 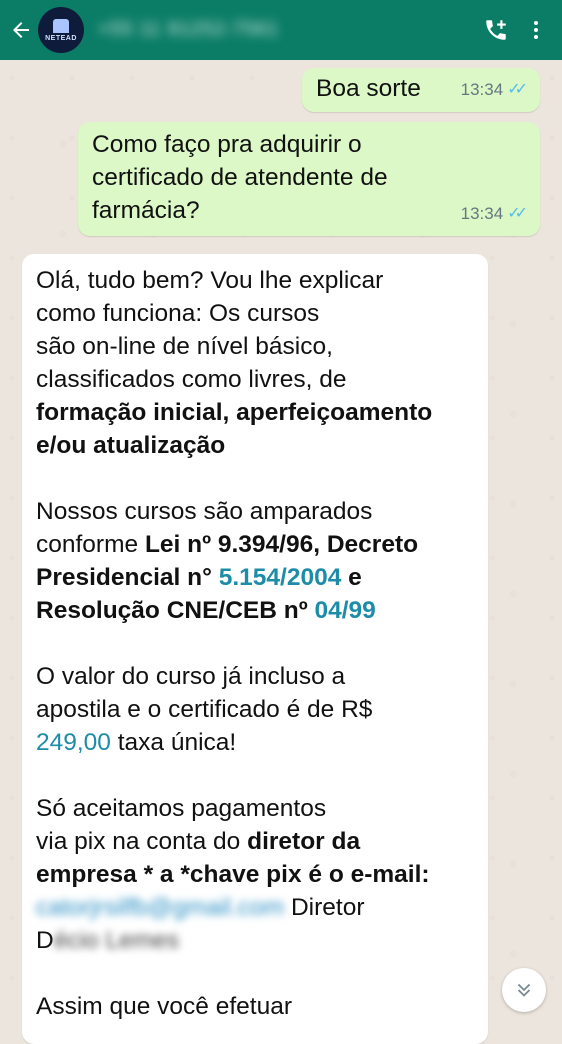 What do you see at coordinates (210, 280) in the screenshot?
I see `text-line: Olá, tudo bem? Vou lhe explicar` at bounding box center [210, 280].